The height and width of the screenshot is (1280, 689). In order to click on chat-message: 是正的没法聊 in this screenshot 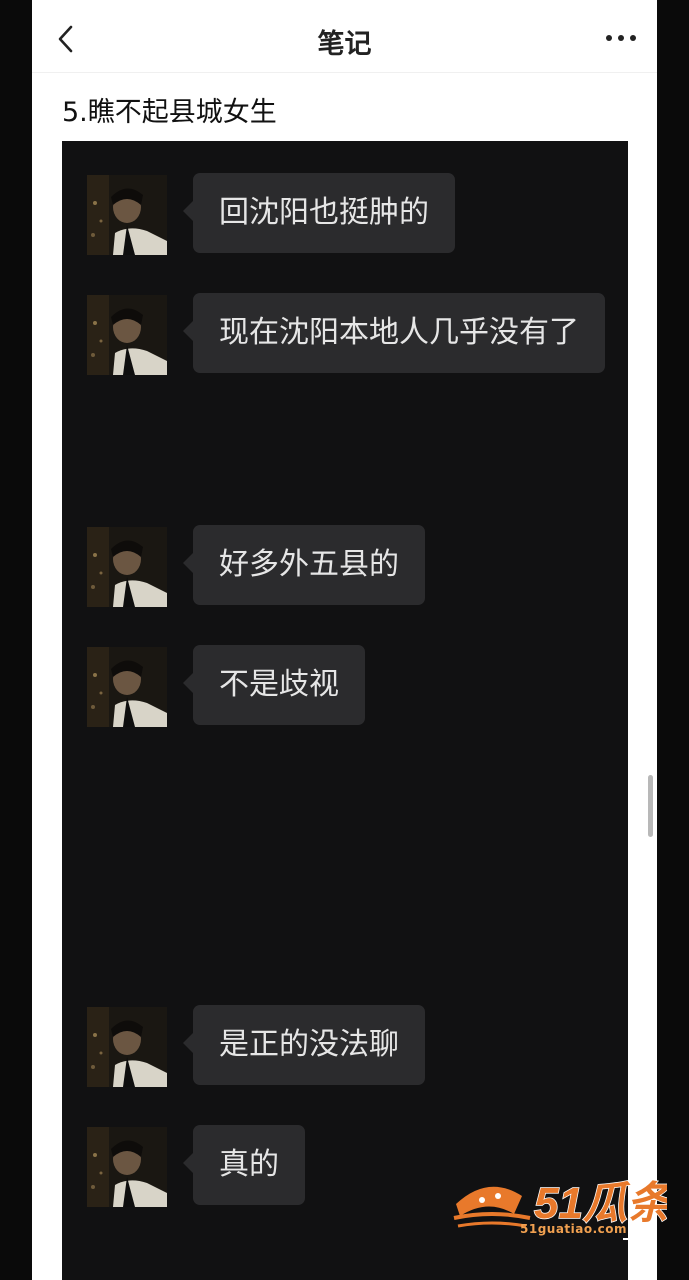, I will do `click(345, 1046)`.